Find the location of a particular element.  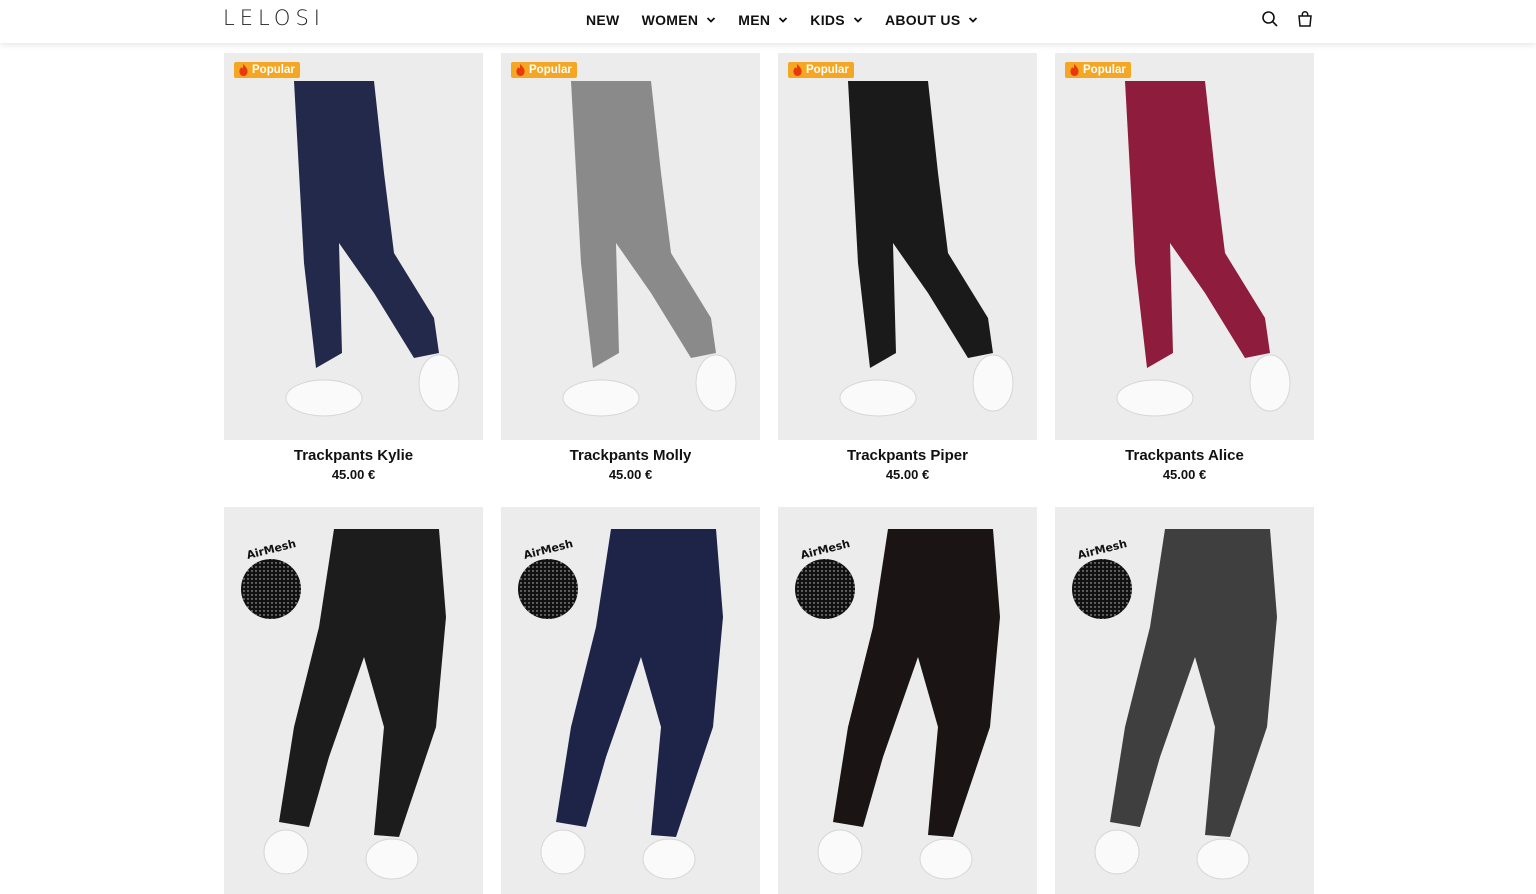

product-title: Trackpants Kylie is located at coordinates (353, 455).